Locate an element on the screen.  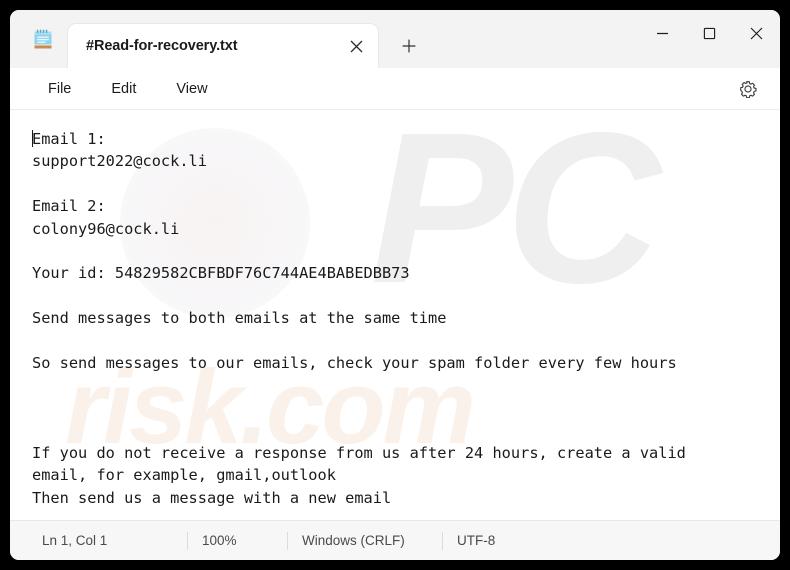
tab-close-icon is located at coordinates (356, 46).